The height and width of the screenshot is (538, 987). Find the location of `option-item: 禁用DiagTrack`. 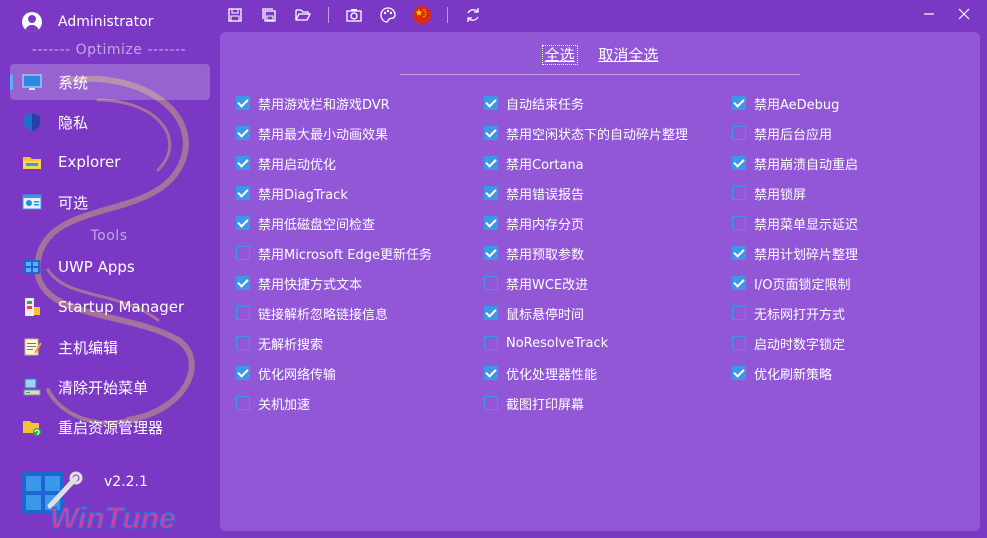

option-item: 禁用DiagTrack is located at coordinates (334, 193).